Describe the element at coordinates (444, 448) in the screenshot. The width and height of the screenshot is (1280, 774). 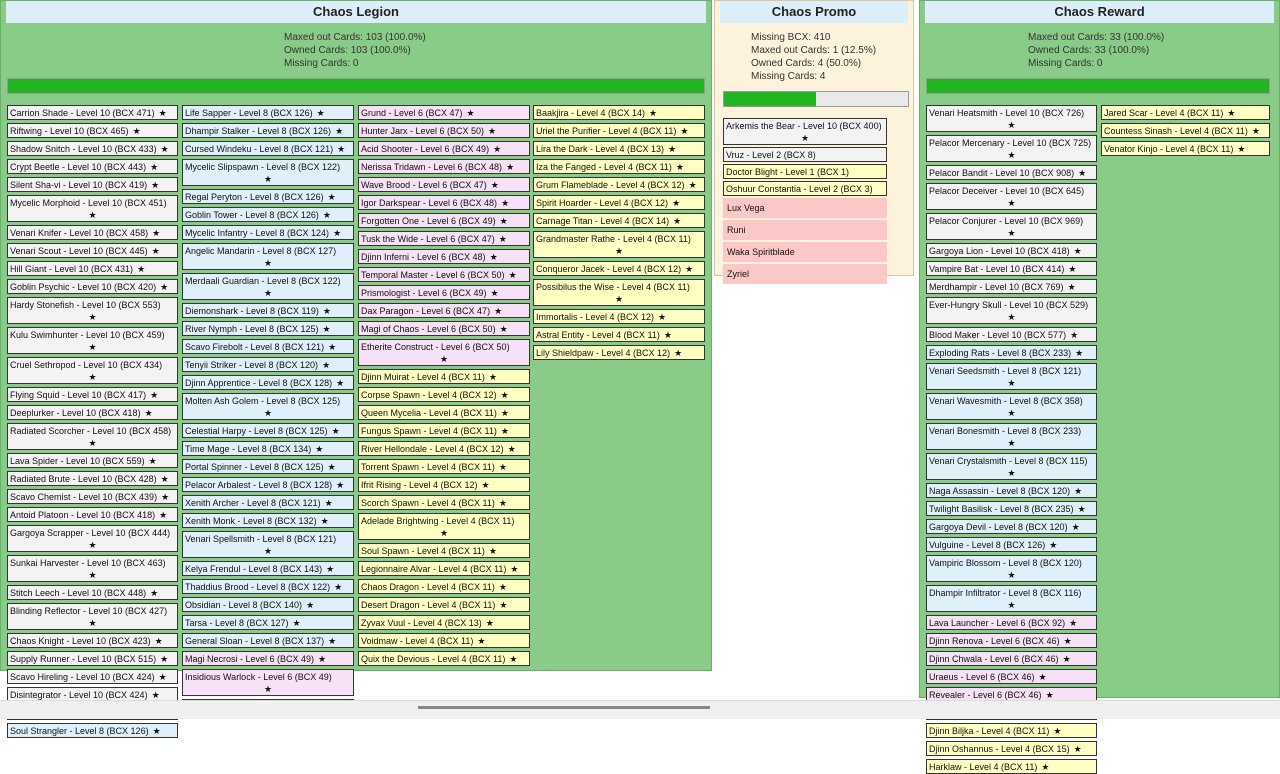
I see `card-item: River Hellondale - Level 4 (BCX 12) ★` at that location.